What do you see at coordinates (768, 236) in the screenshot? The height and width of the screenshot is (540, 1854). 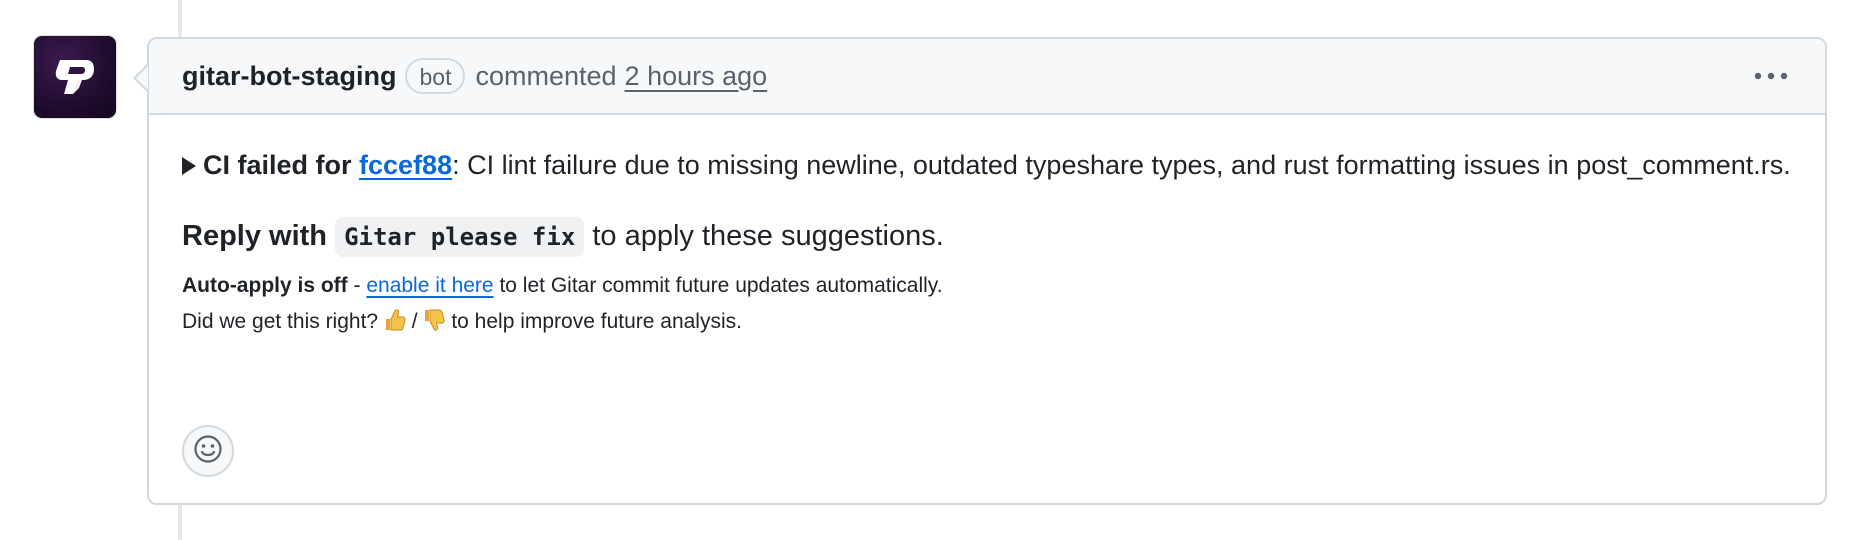 I see `reply-rest-text: to apply these suggestions.` at bounding box center [768, 236].